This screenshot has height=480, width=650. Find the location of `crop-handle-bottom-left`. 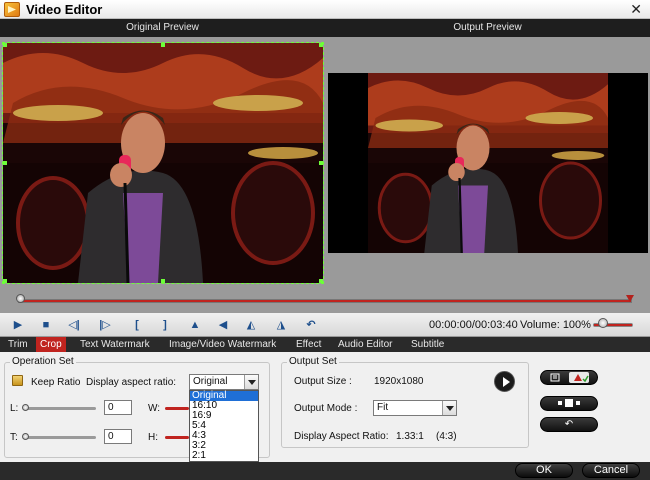

crop-handle-bottom-left is located at coordinates (5, 281).